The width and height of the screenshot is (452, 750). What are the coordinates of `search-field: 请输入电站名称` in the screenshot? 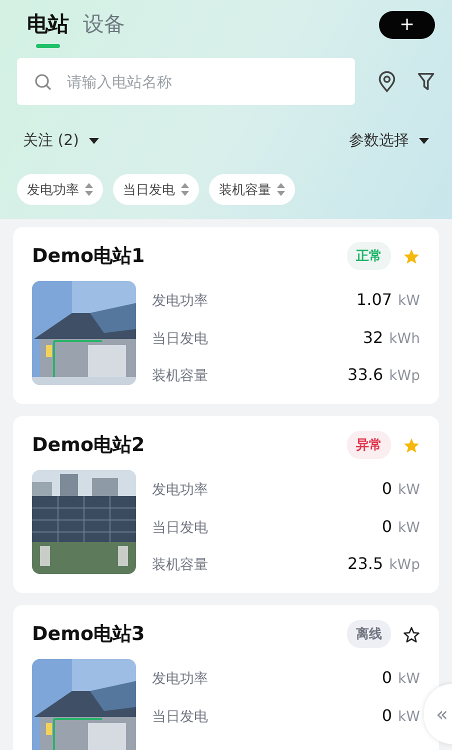 It's located at (186, 81).